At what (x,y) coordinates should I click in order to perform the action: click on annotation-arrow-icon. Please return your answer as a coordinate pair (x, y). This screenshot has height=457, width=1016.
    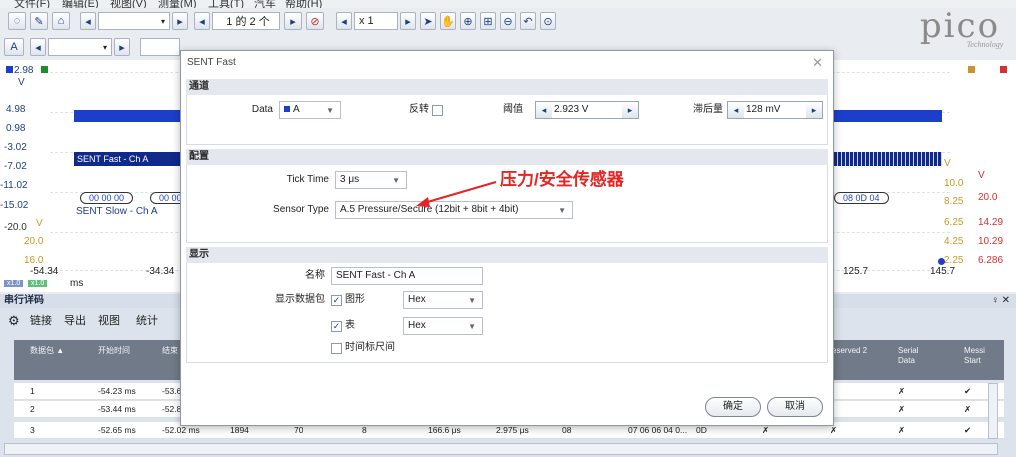
    Looking at the image, I should click on (456, 194).